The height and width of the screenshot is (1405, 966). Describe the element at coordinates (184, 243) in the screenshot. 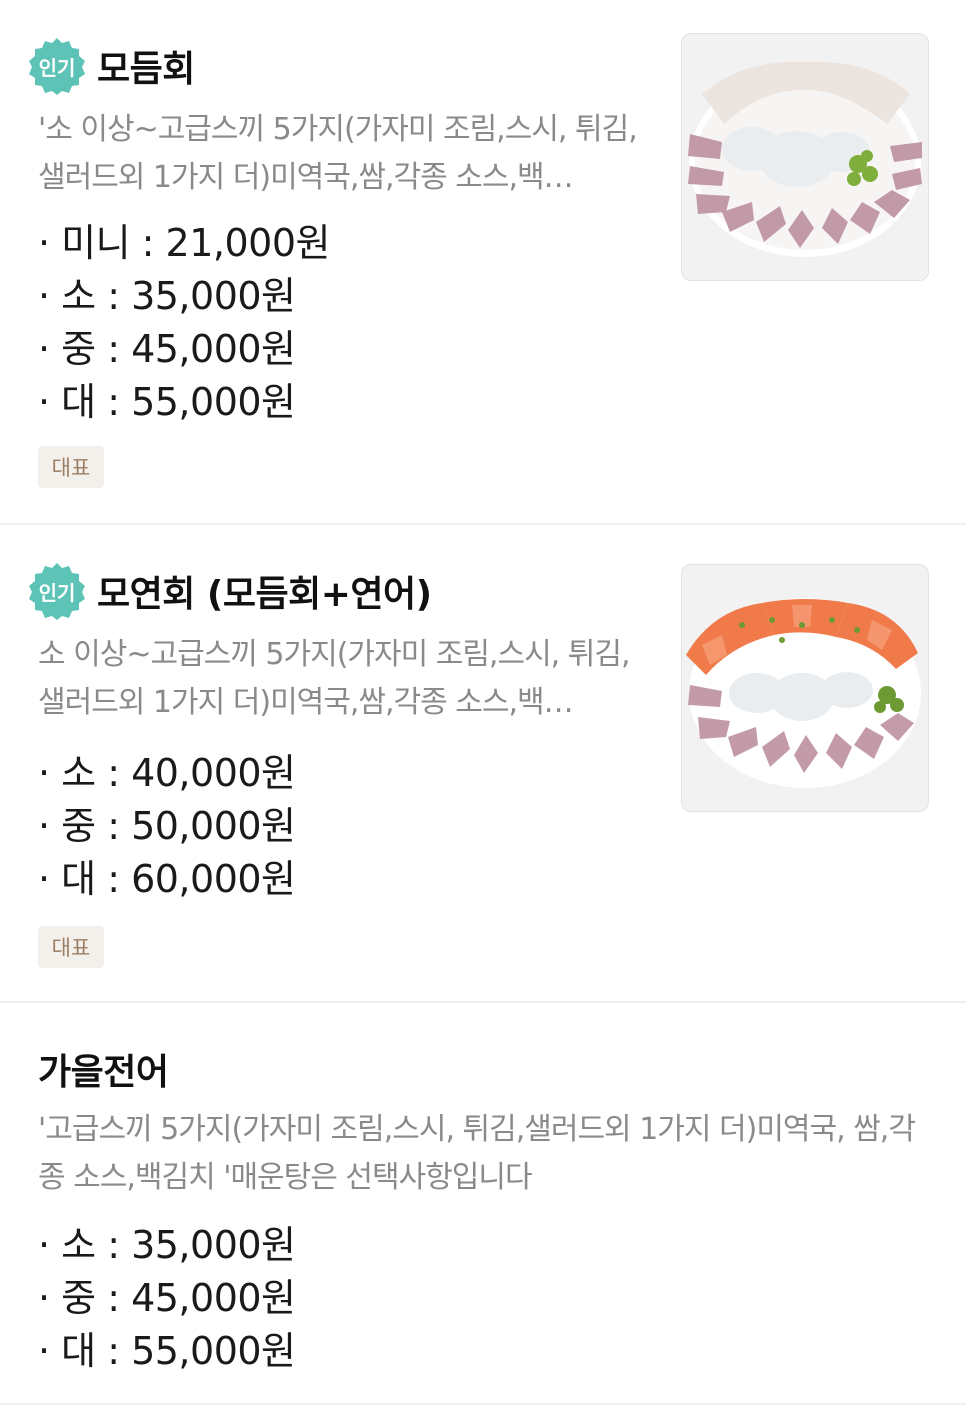

I see `price-option: · 미니 : 21,000원` at that location.